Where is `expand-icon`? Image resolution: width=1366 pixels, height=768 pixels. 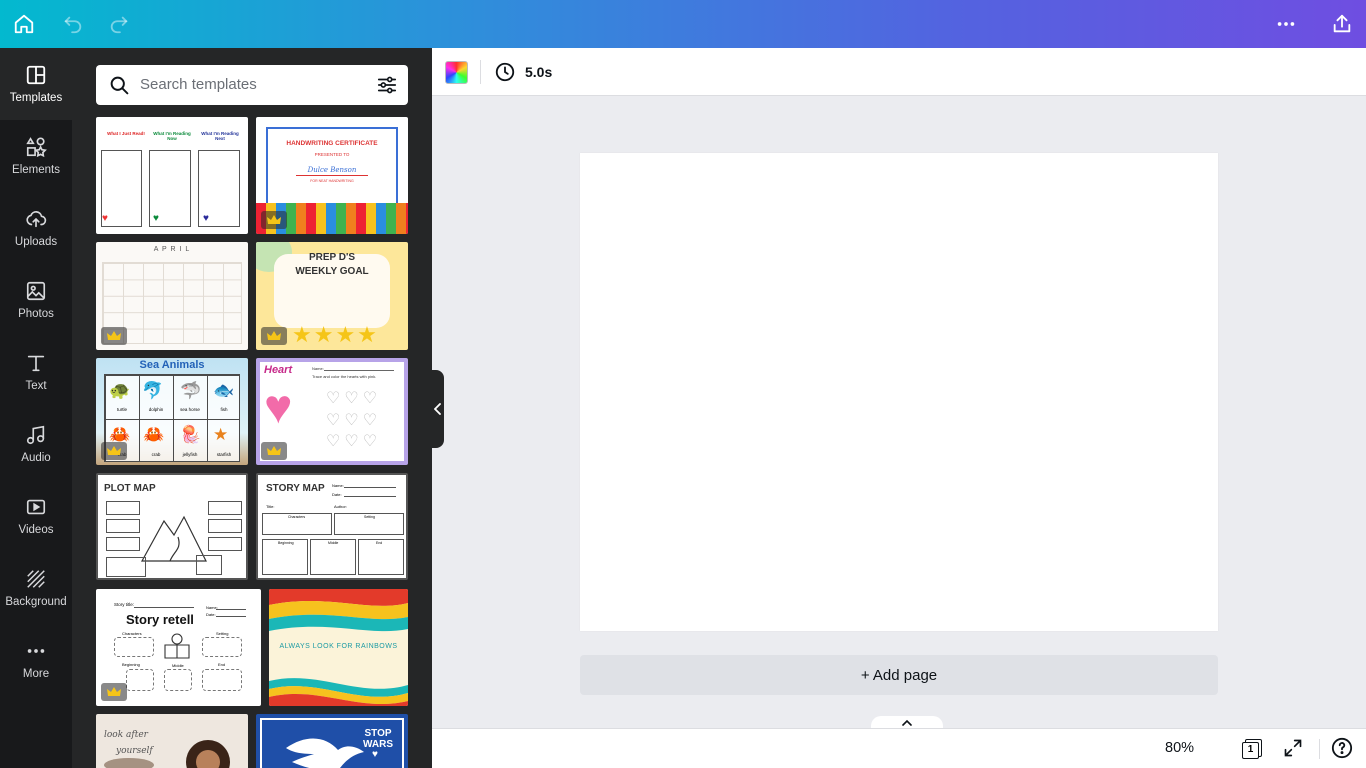
expand-icon is located at coordinates (1293, 748).